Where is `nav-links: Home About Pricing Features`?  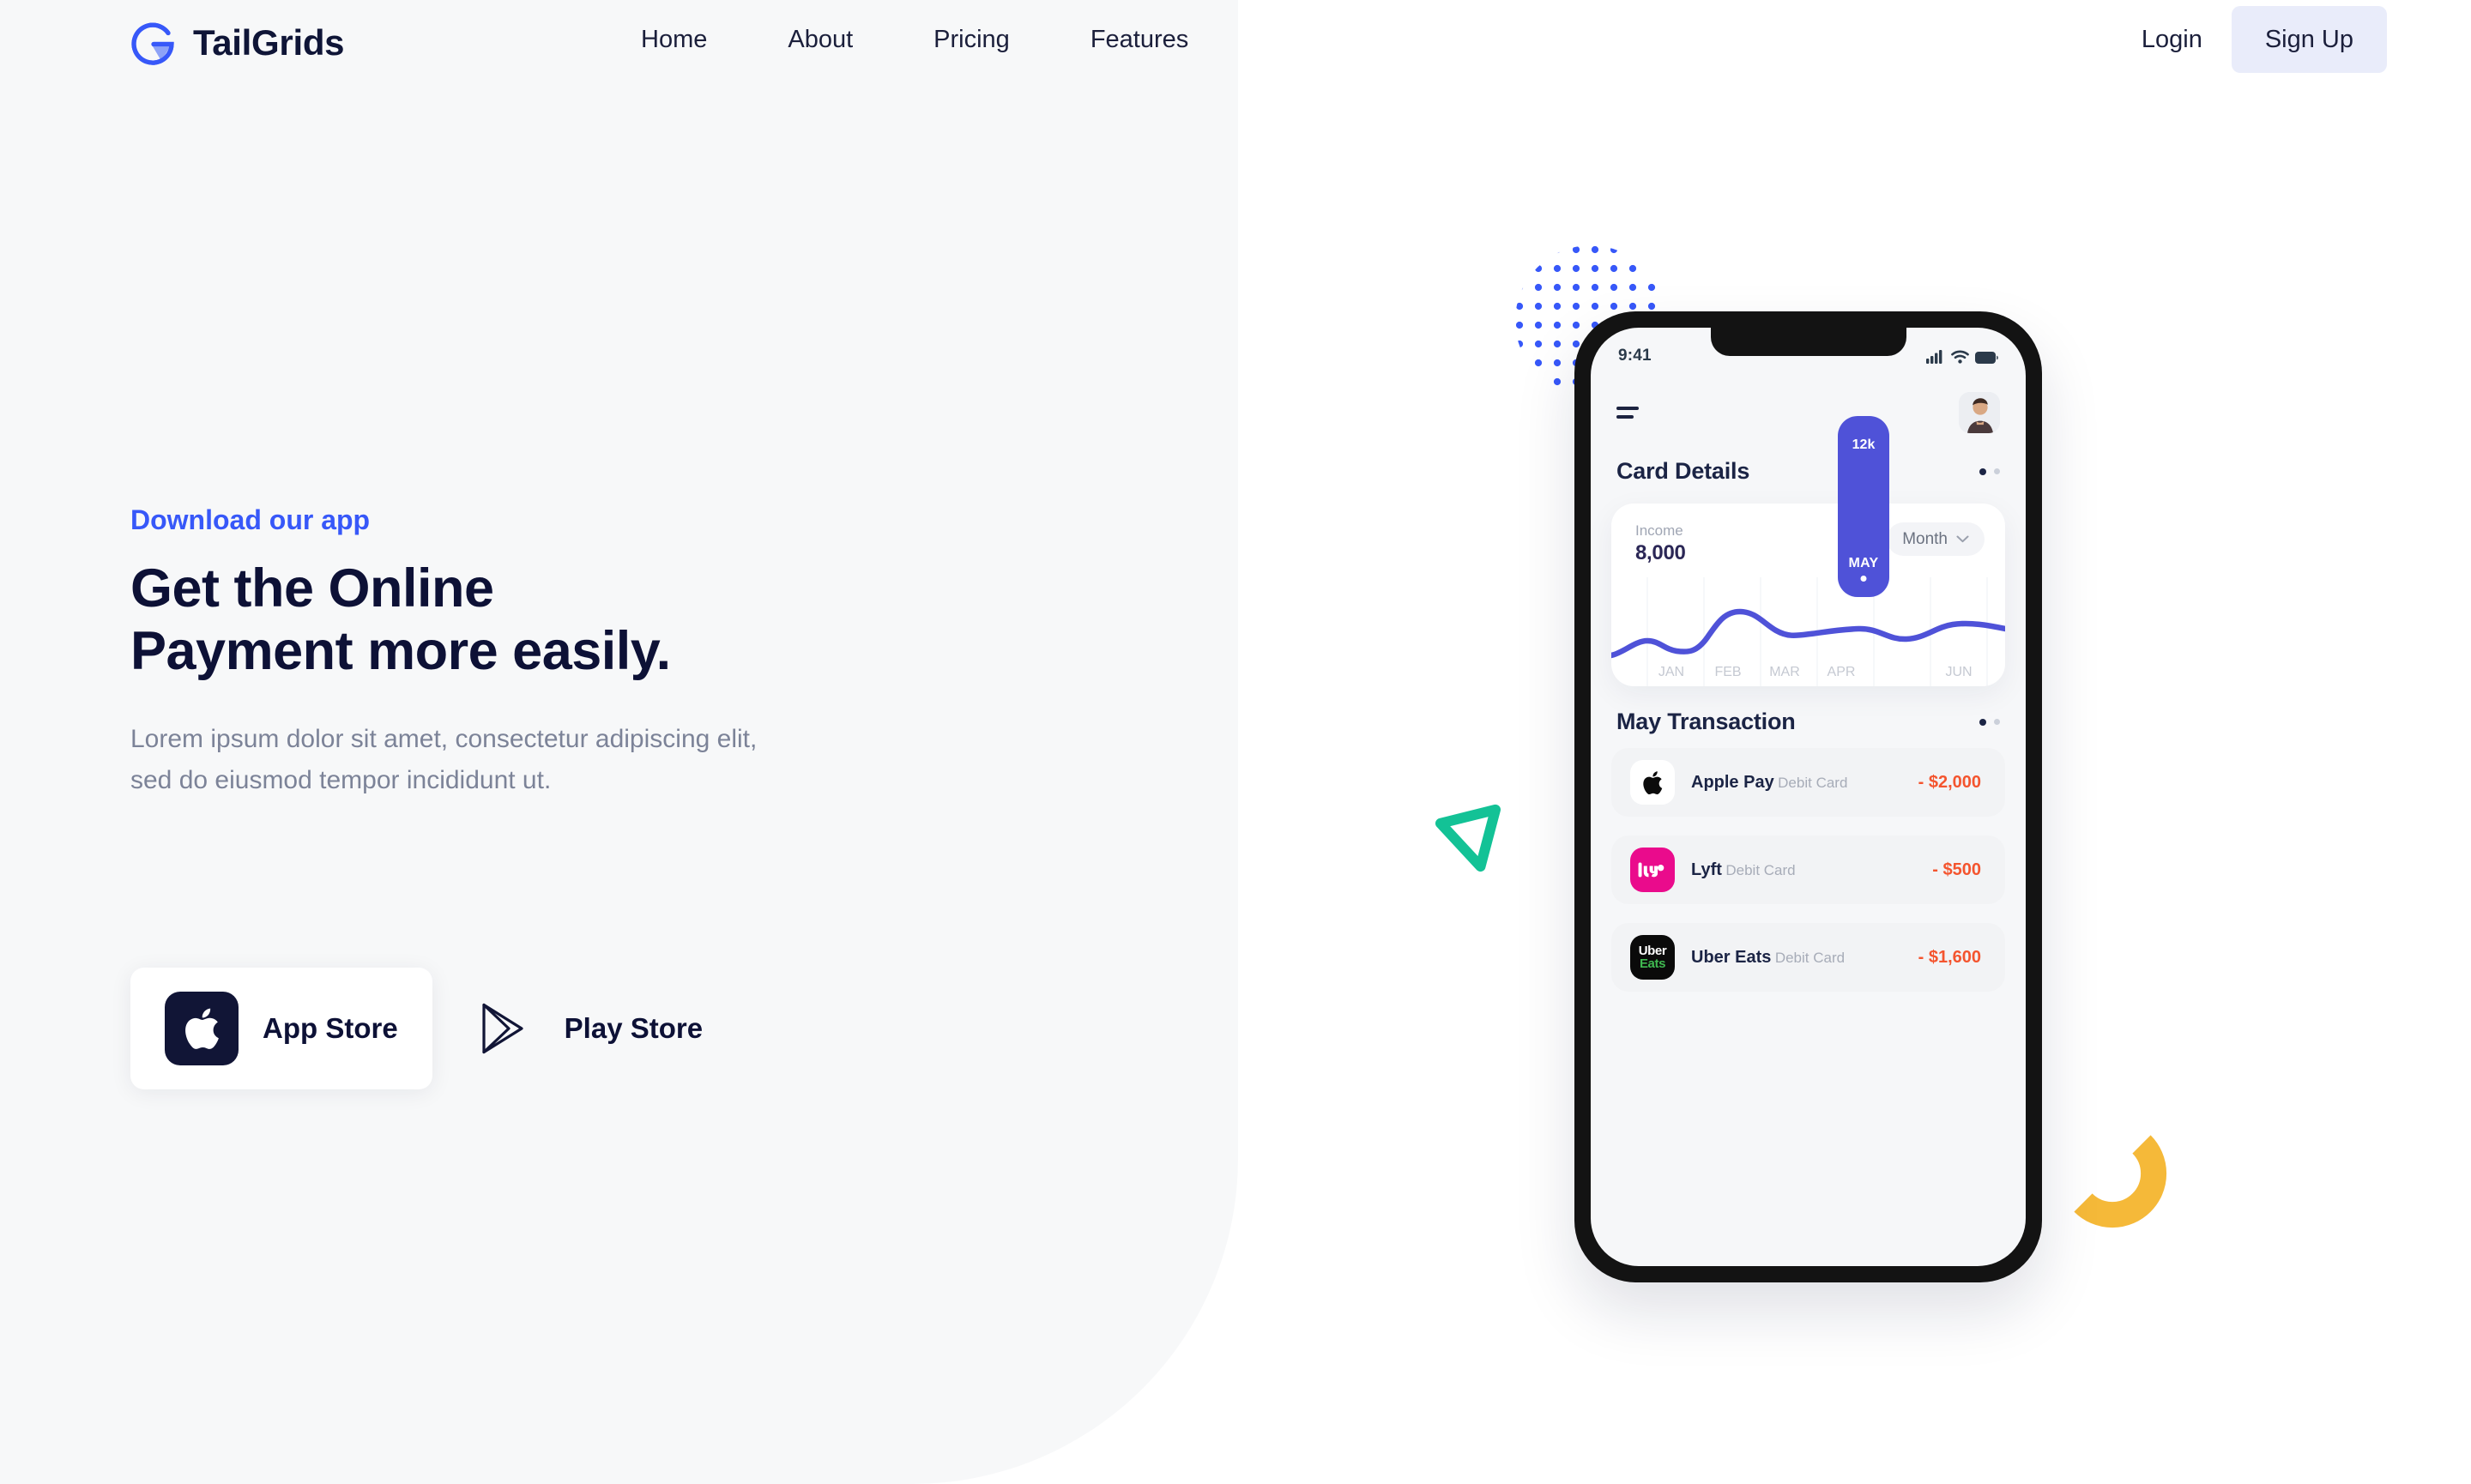
nav-links: Home About Pricing Features is located at coordinates (915, 39).